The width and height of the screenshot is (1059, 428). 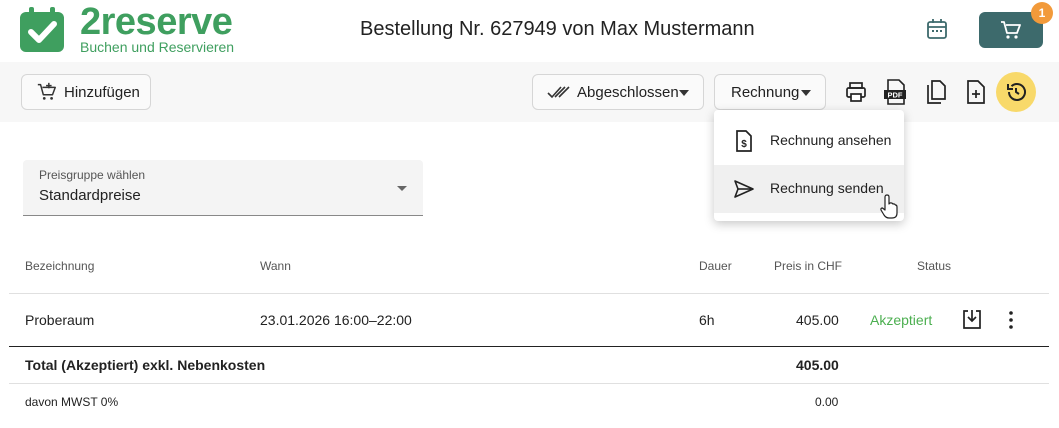 What do you see at coordinates (827, 402) in the screenshot?
I see `vat-value: 0.00` at bounding box center [827, 402].